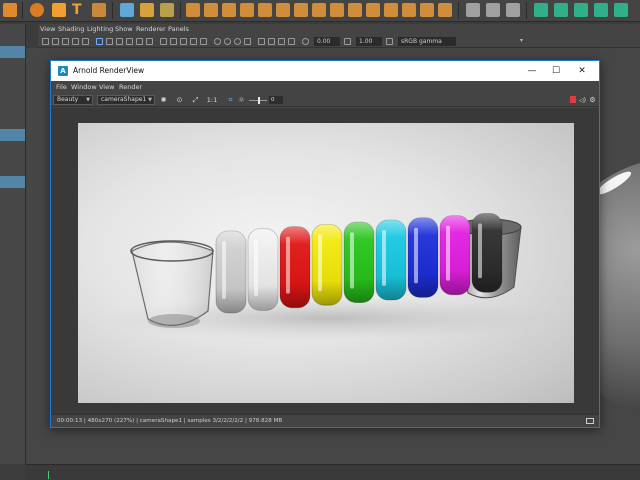 The height and width of the screenshot is (480, 640). What do you see at coordinates (582, 100) in the screenshot?
I see `speaker-icon: ◁)` at bounding box center [582, 100].